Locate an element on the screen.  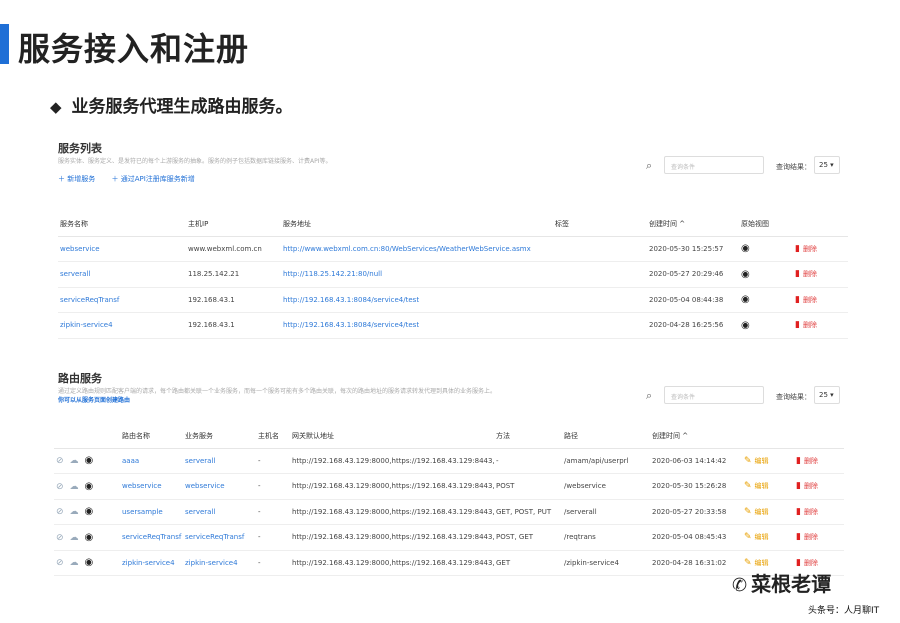
created-time: 2020-05-30 15:26:28 is located at coordinates (696, 486).